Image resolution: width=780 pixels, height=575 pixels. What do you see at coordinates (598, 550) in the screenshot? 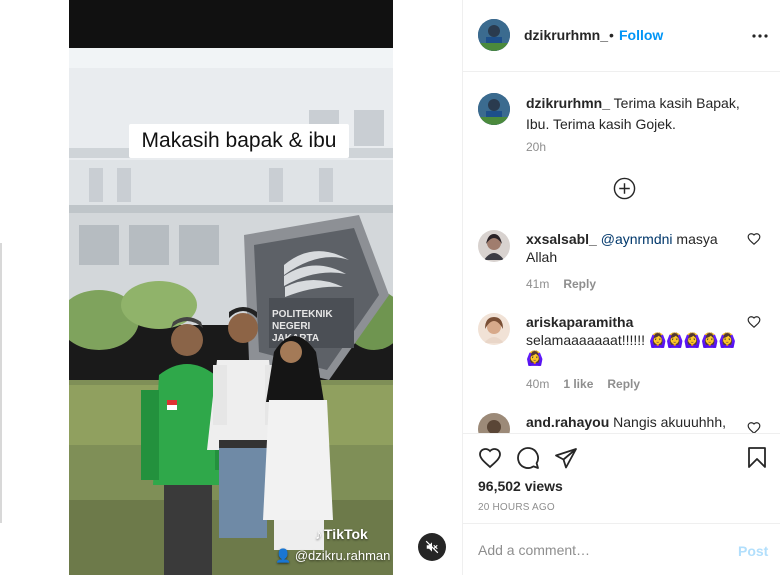
I see `comment-input` at bounding box center [598, 550].